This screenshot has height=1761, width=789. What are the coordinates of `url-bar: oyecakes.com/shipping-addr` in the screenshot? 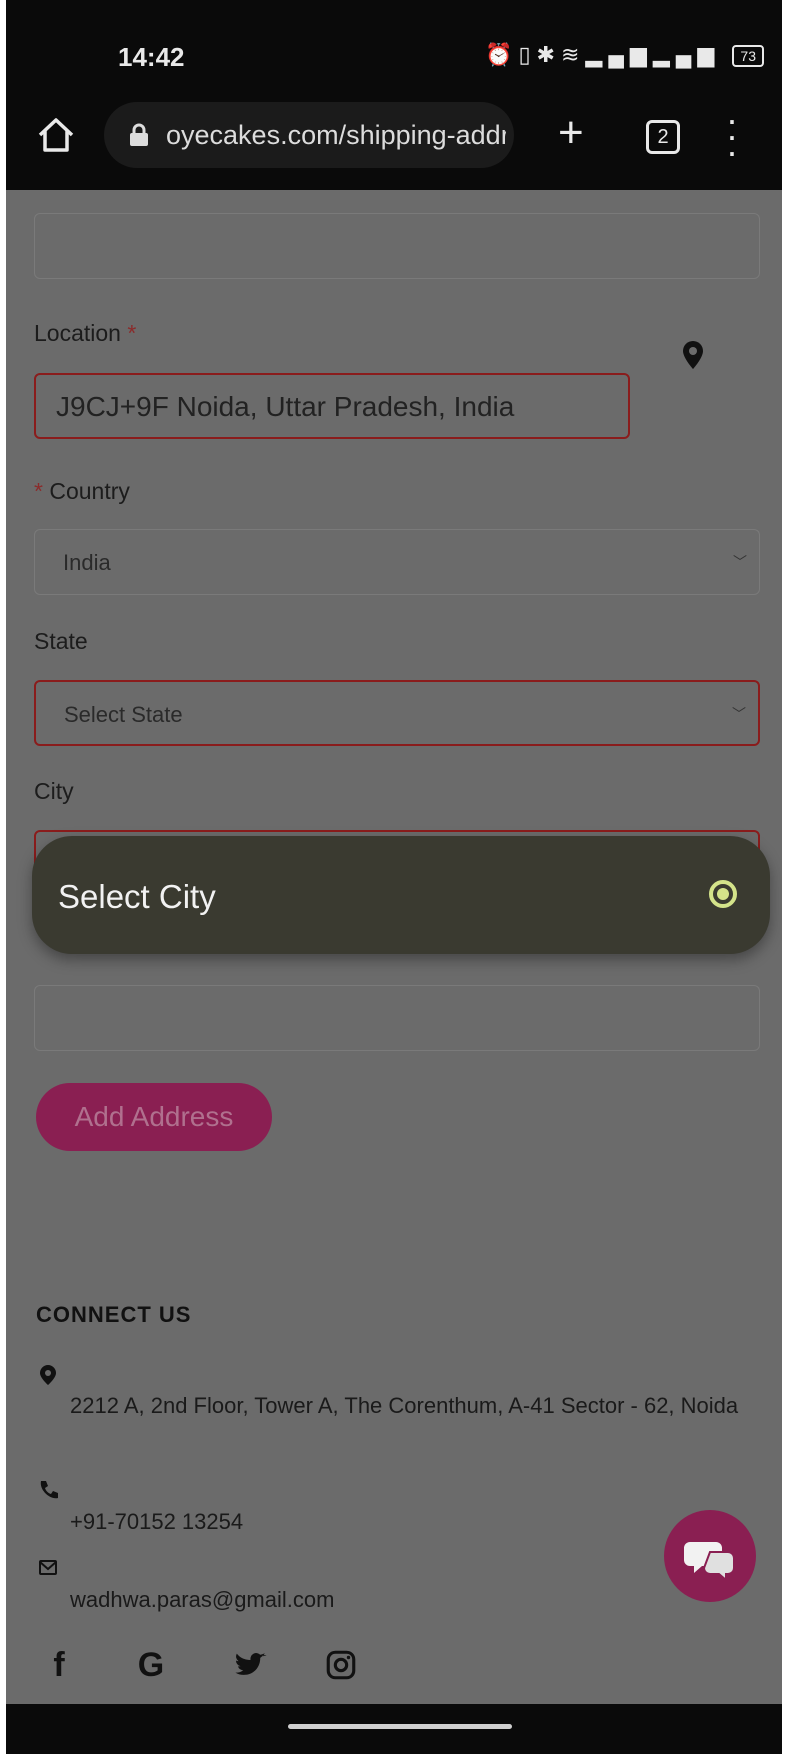 It's located at (309, 135).